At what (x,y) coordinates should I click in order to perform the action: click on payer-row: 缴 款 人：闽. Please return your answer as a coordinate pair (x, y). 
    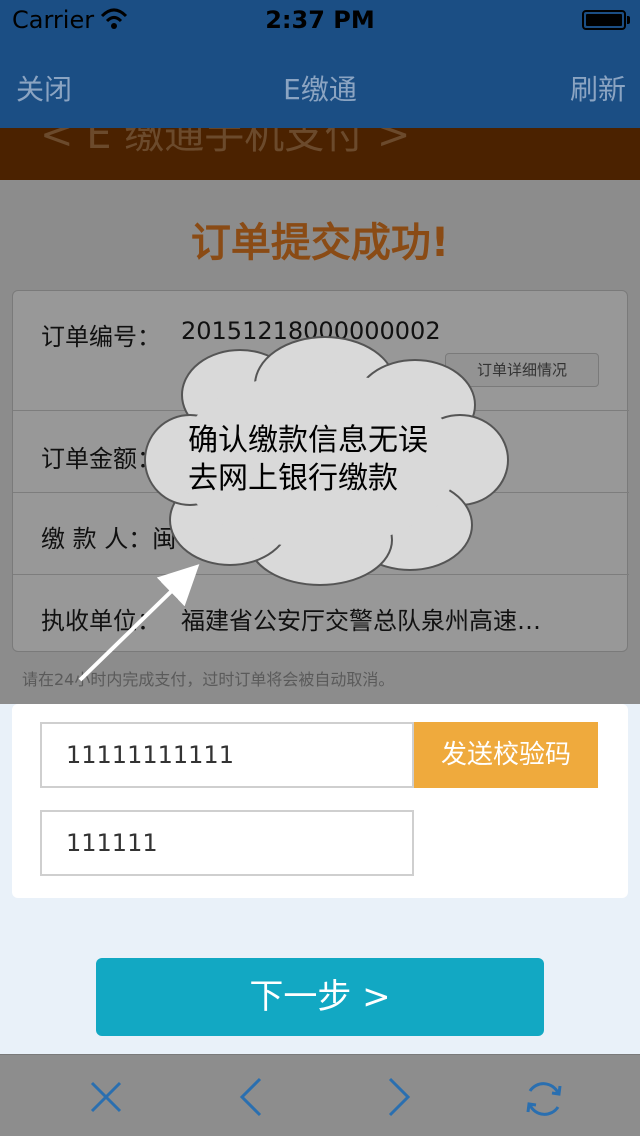
    Looking at the image, I should click on (321, 534).